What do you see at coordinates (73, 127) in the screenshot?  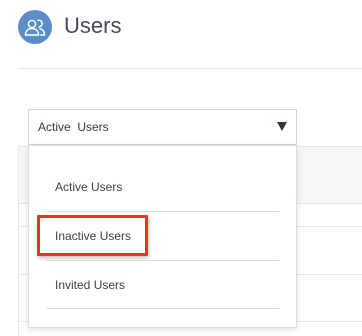 I see `select-value: Active Users` at bounding box center [73, 127].